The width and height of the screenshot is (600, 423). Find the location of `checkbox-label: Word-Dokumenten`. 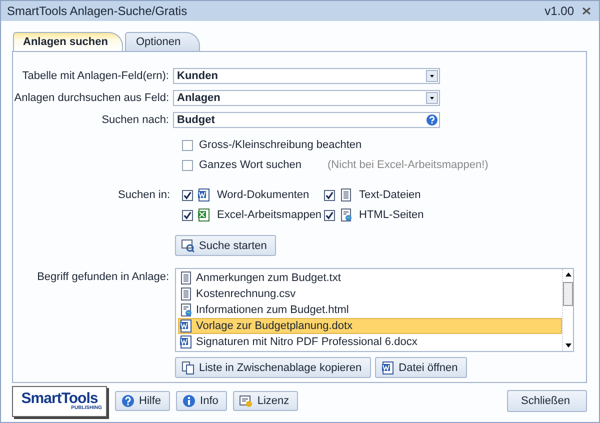

checkbox-label: Word-Dokumenten is located at coordinates (263, 195).